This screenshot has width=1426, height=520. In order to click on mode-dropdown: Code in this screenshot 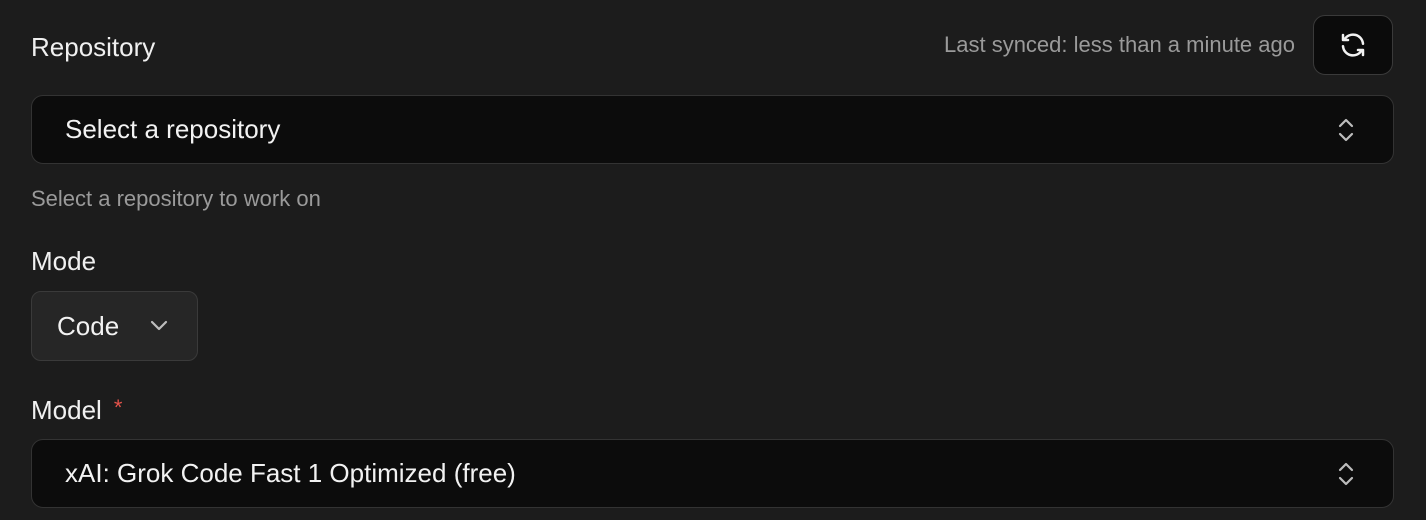, I will do `click(114, 326)`.